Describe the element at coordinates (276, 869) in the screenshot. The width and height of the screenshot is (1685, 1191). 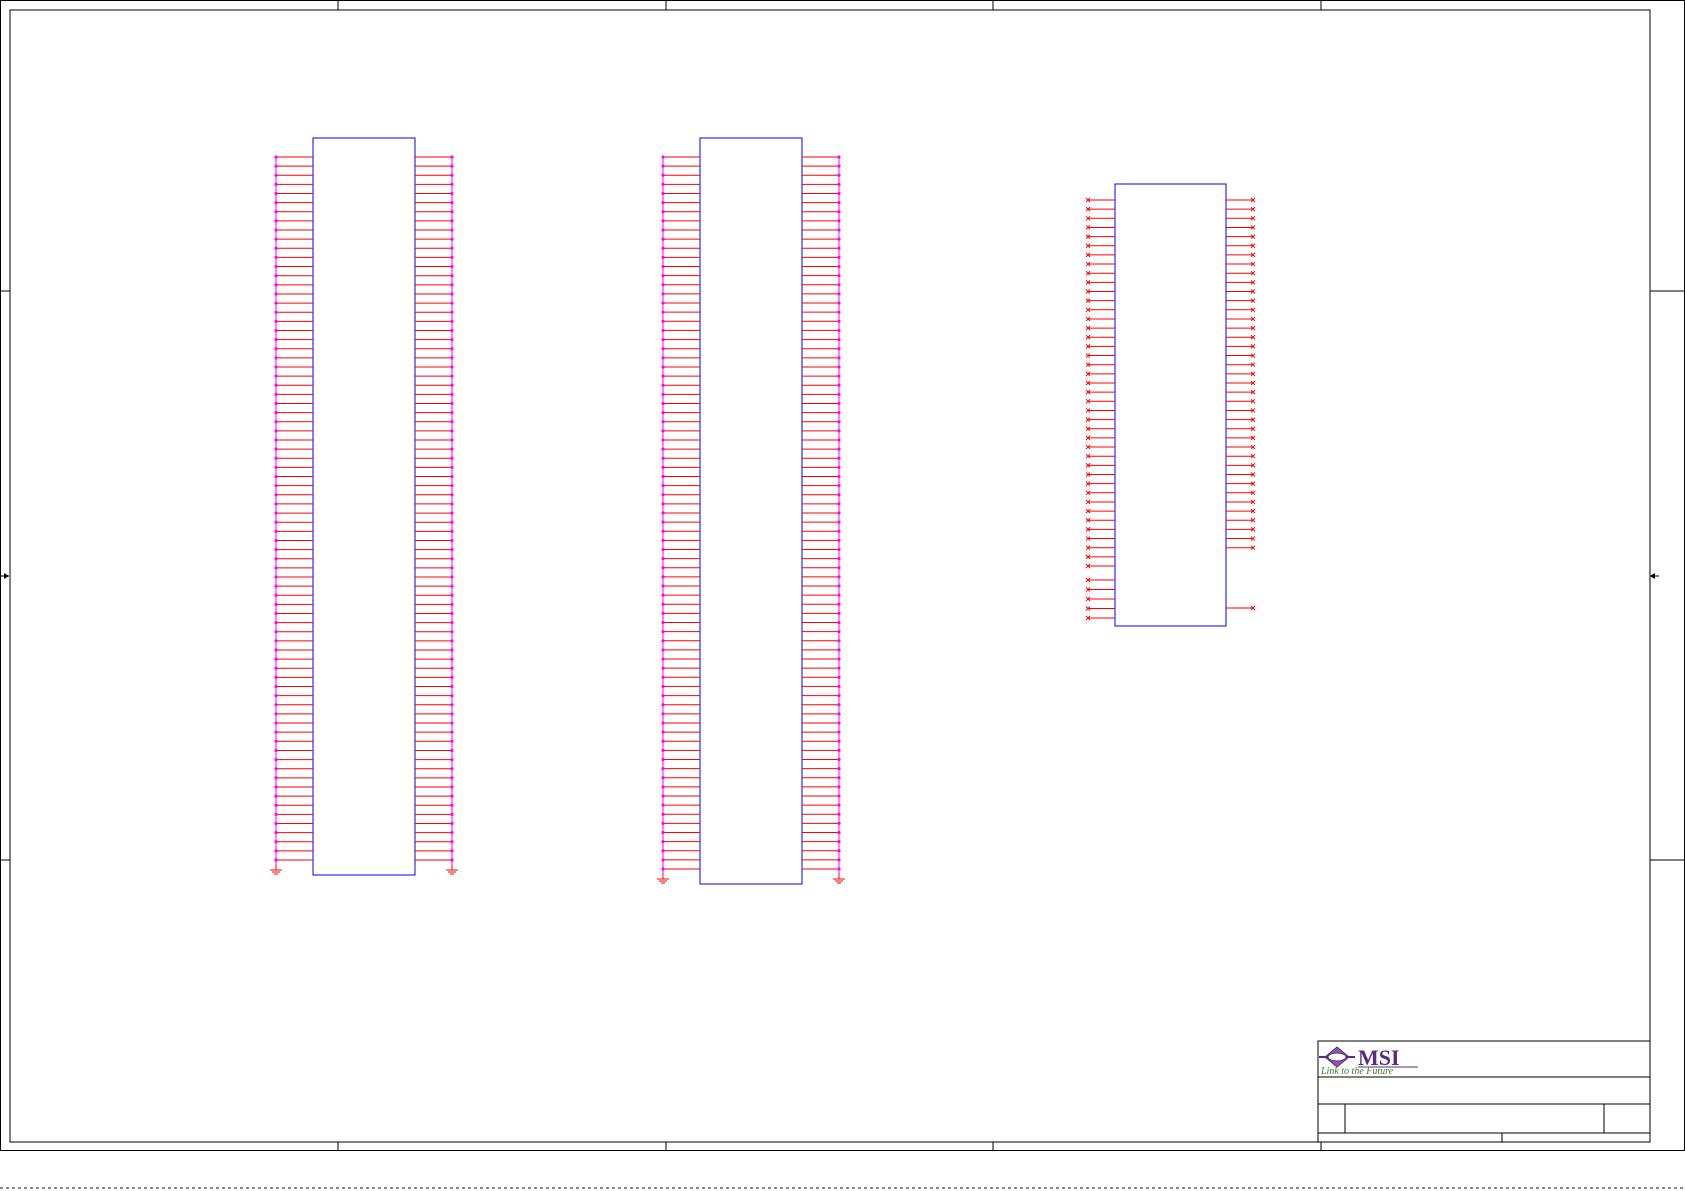
I see `connector-1-ground-left-icon` at that location.